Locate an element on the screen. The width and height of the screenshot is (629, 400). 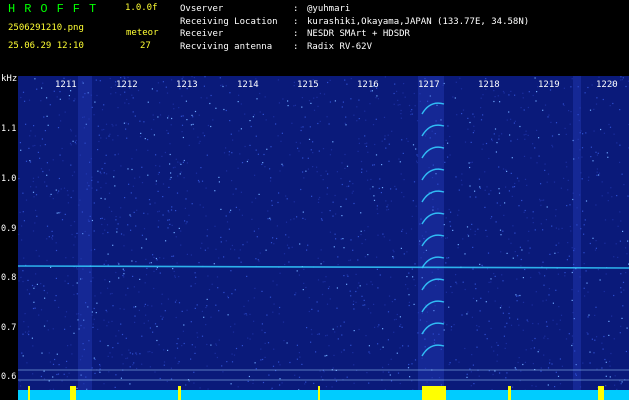
noise-burst is located at coordinates (179, 393).